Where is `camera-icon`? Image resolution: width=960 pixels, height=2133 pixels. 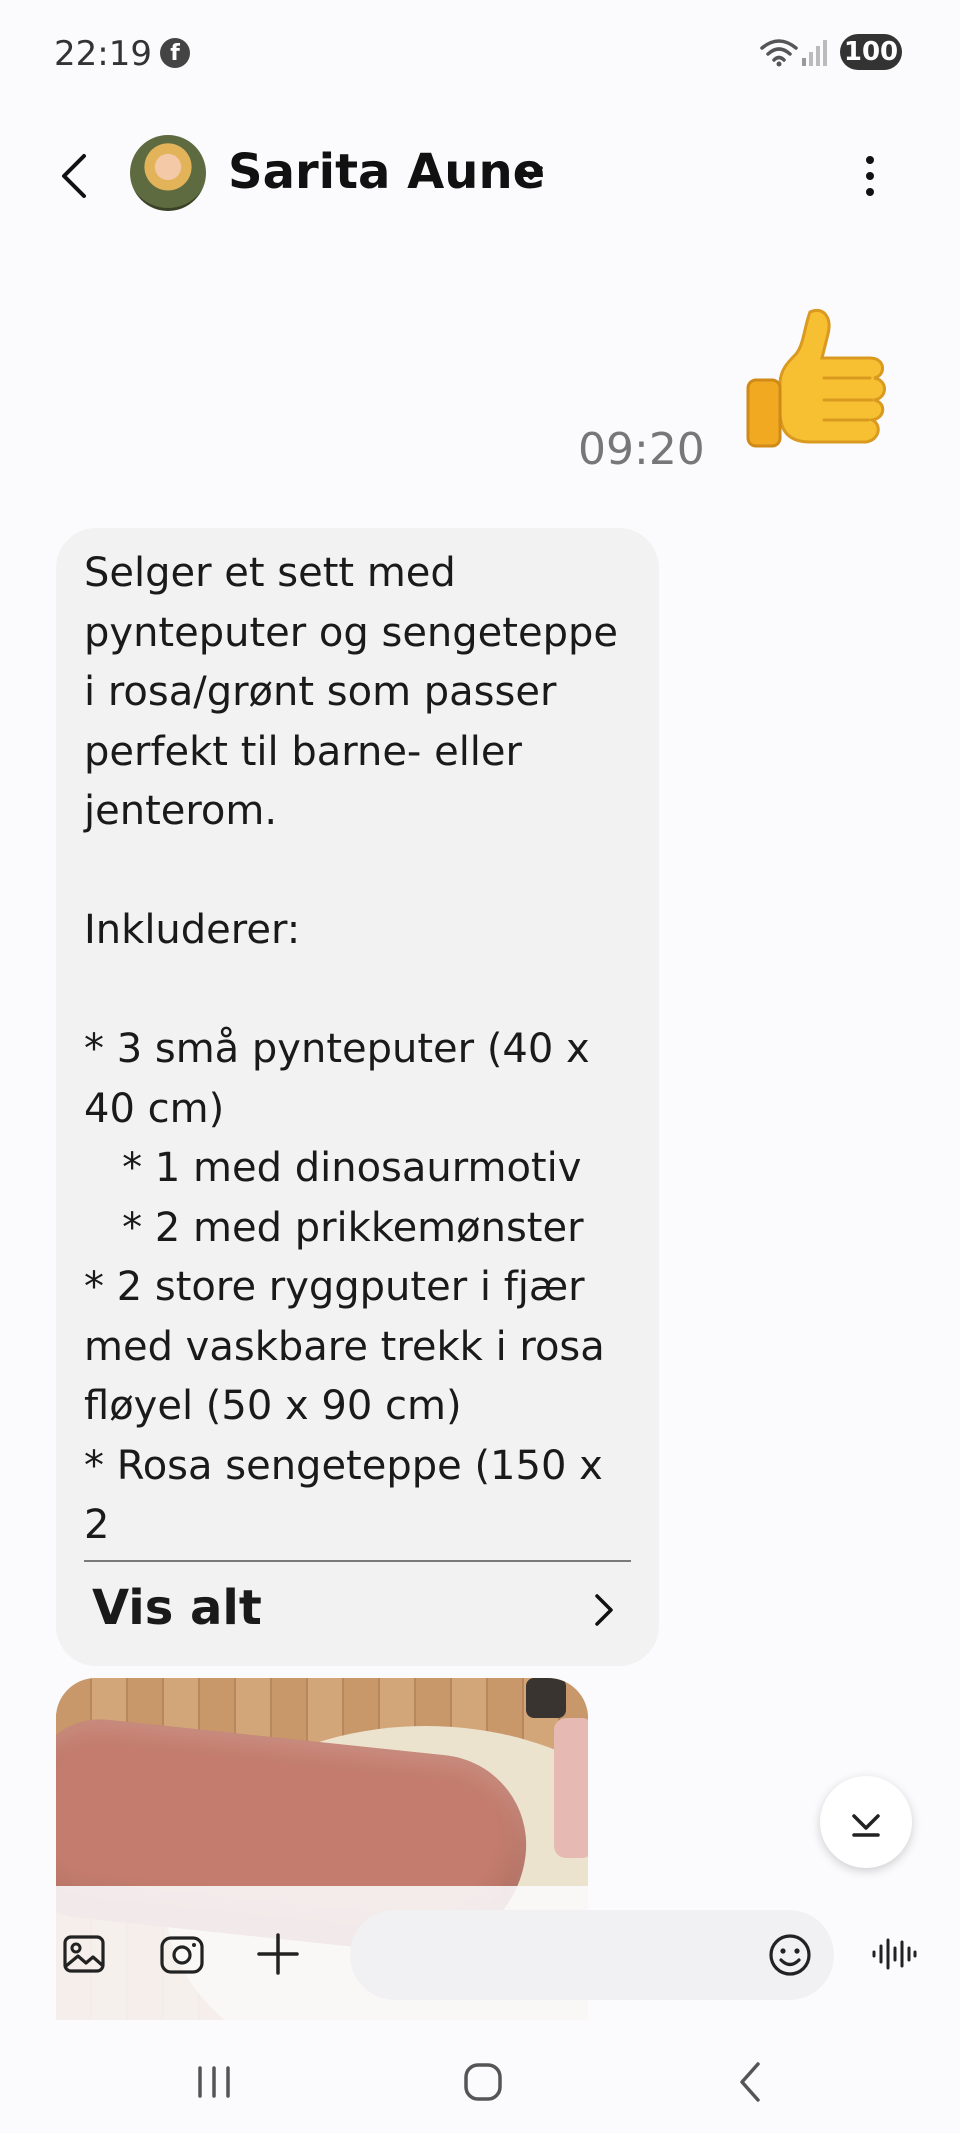 camera-icon is located at coordinates (182, 1954).